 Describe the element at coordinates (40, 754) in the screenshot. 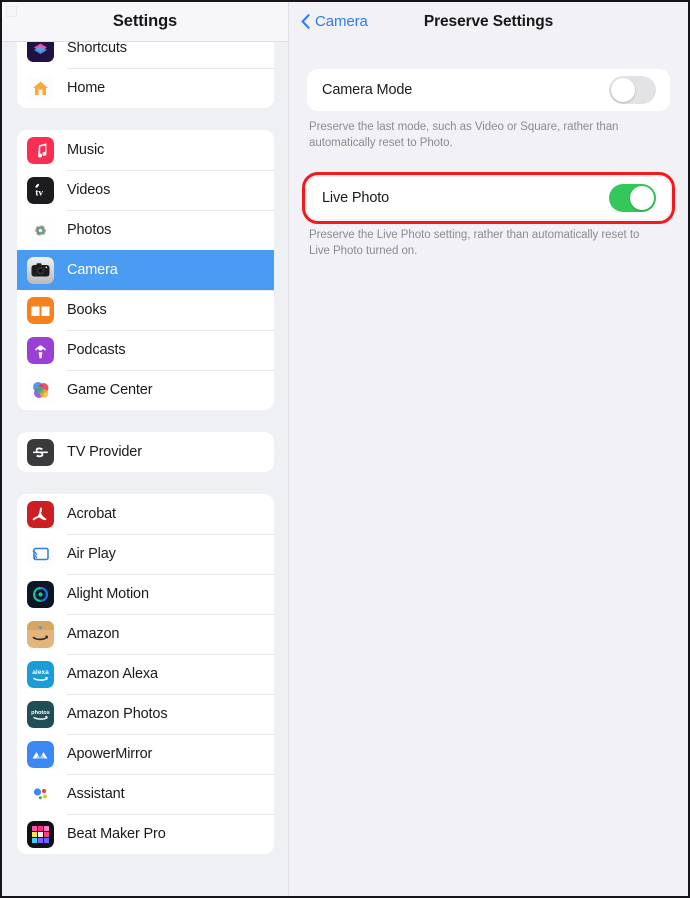

I see `apowermirror-icon` at that location.